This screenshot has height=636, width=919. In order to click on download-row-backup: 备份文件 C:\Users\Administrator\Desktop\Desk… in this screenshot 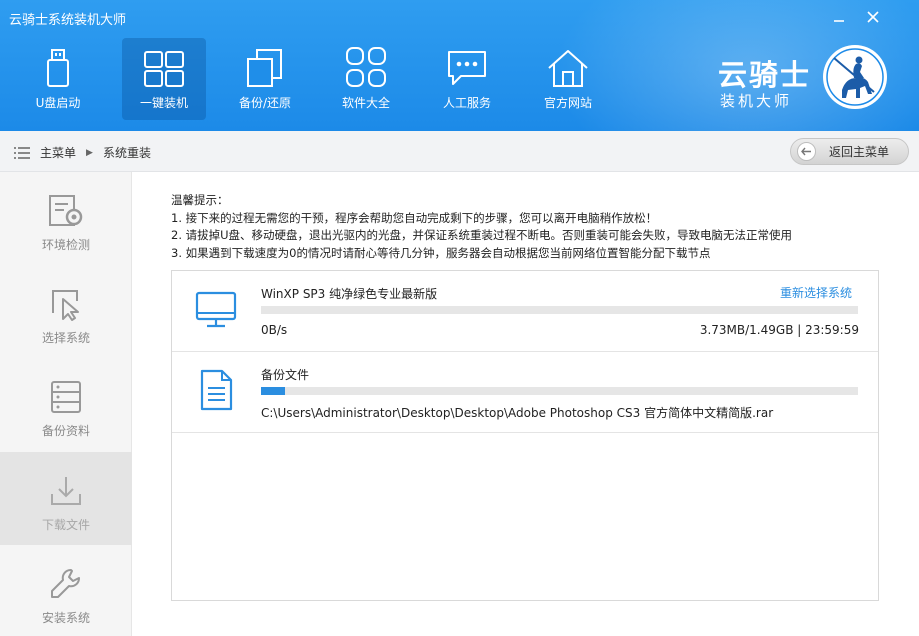, I will do `click(525, 392)`.